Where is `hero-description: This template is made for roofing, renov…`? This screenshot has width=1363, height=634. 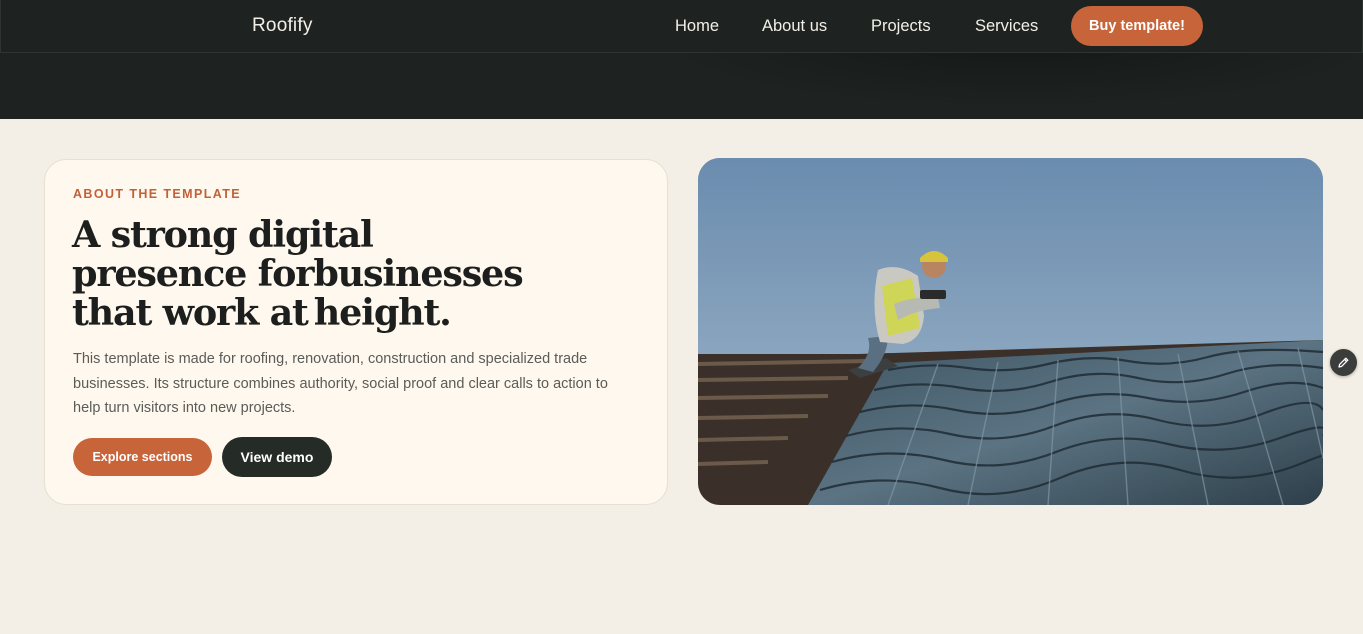
hero-description: This template is made for roofing, renov… is located at coordinates (340, 383).